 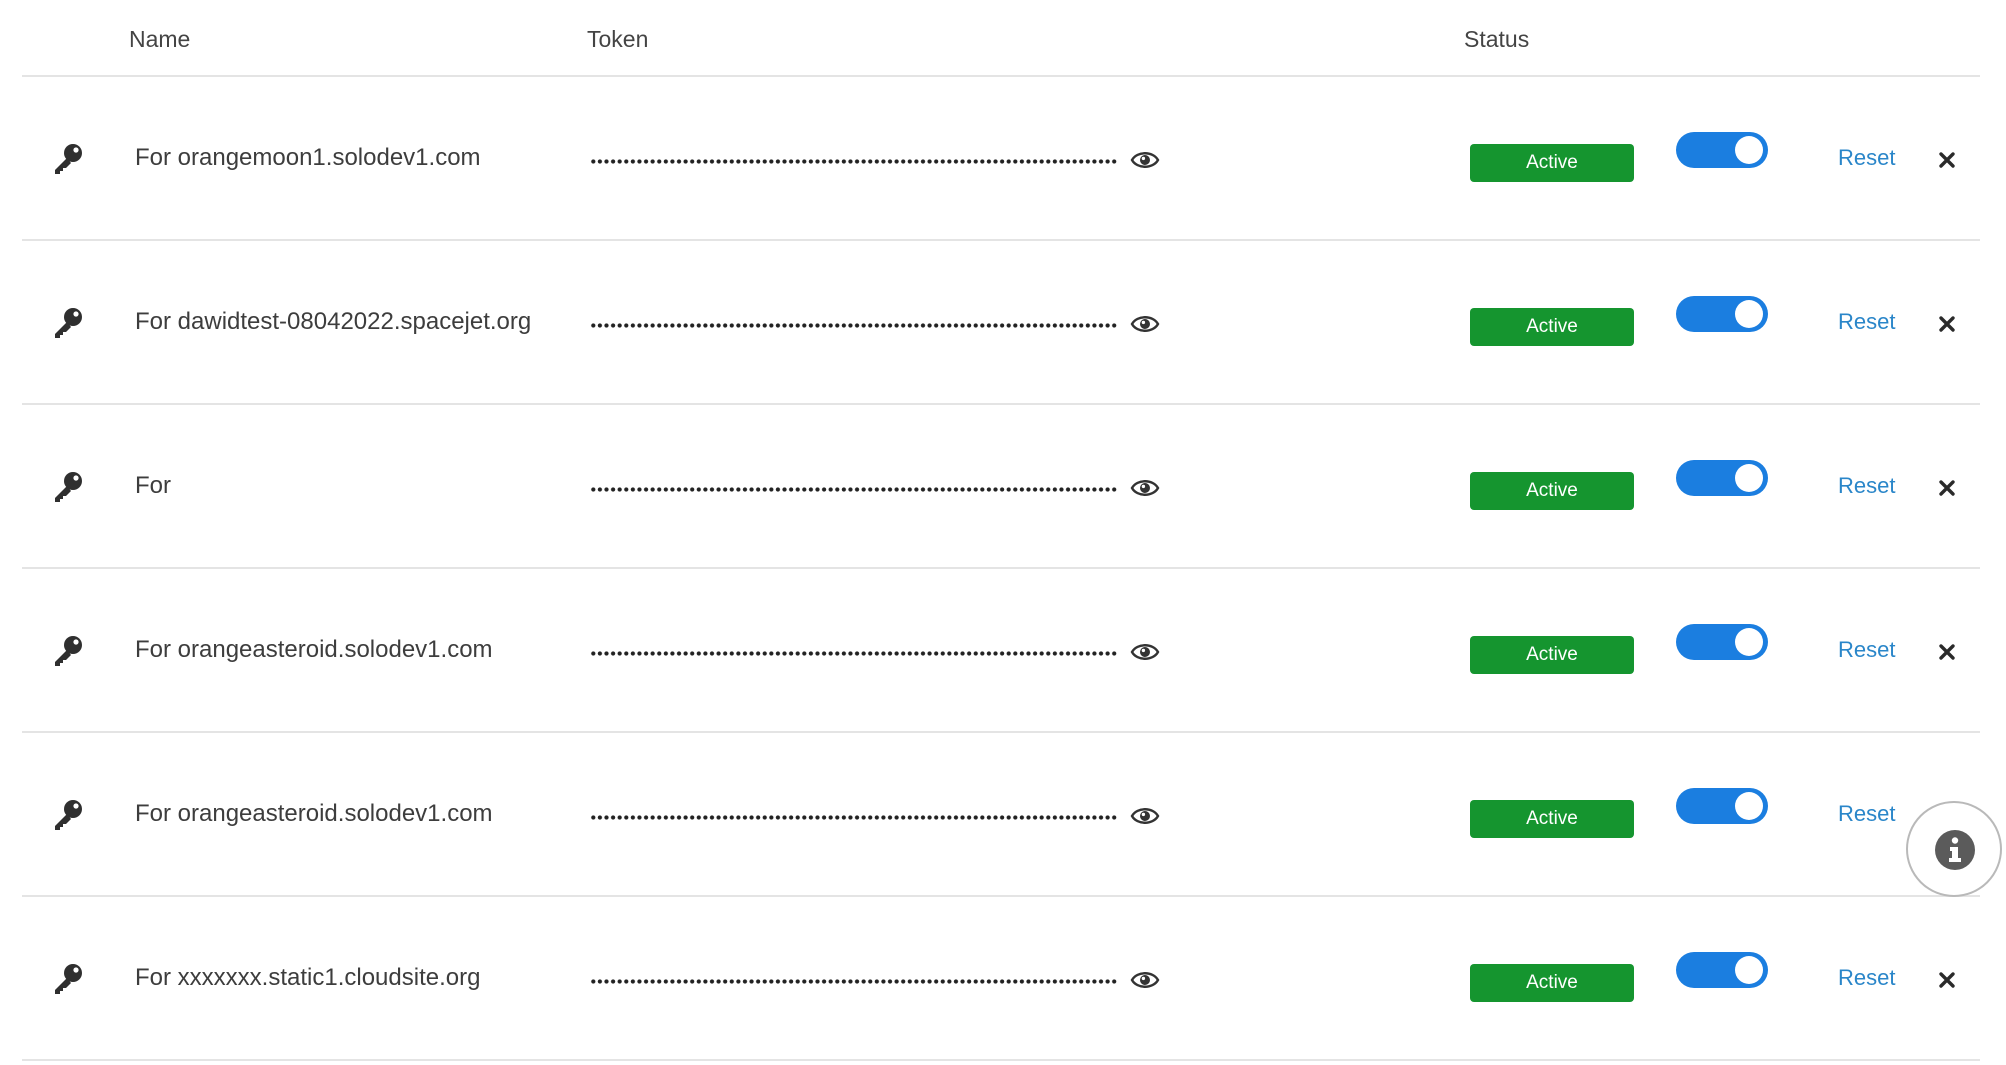 What do you see at coordinates (308, 977) in the screenshot?
I see `token-name: For xxxxxxx.static1.cloudsite.org` at bounding box center [308, 977].